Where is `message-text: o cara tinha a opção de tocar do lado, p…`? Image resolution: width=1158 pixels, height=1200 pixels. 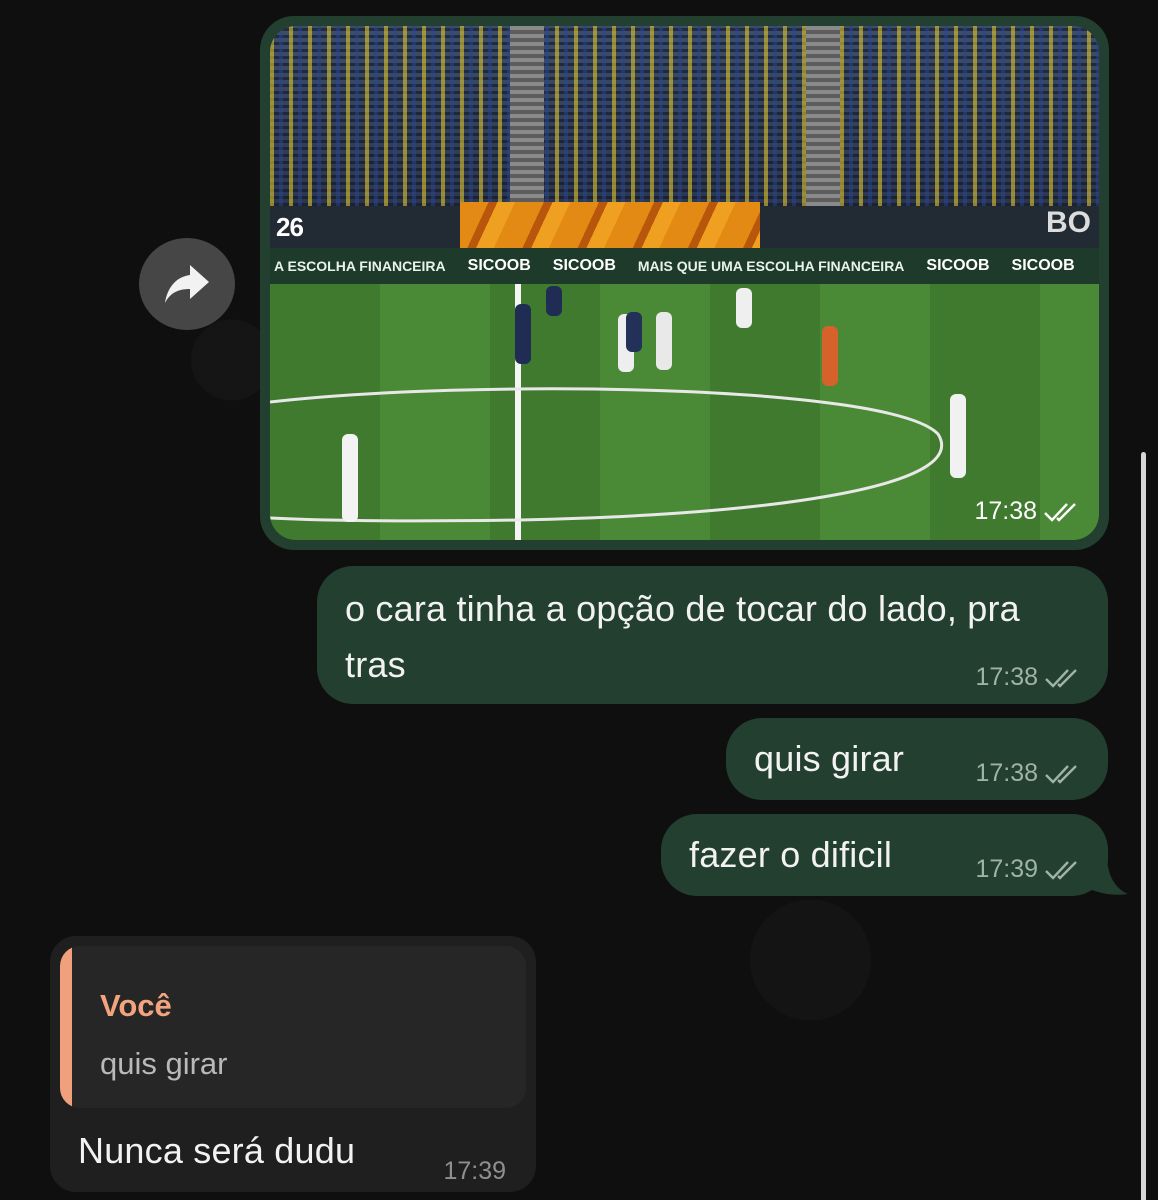
message-text: o cara tinha a opção de tocar do lado, p… is located at coordinates (682, 636).